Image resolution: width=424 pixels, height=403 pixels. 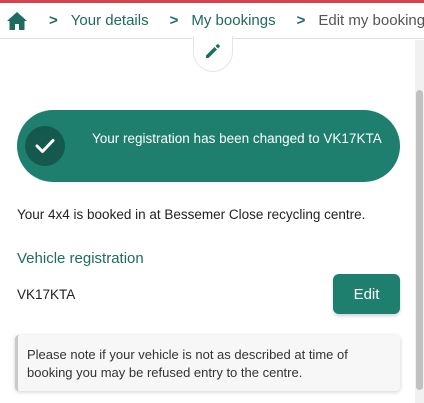 What do you see at coordinates (80, 258) in the screenshot?
I see `vehicle-registration-heading: Vehicle registration` at bounding box center [80, 258].